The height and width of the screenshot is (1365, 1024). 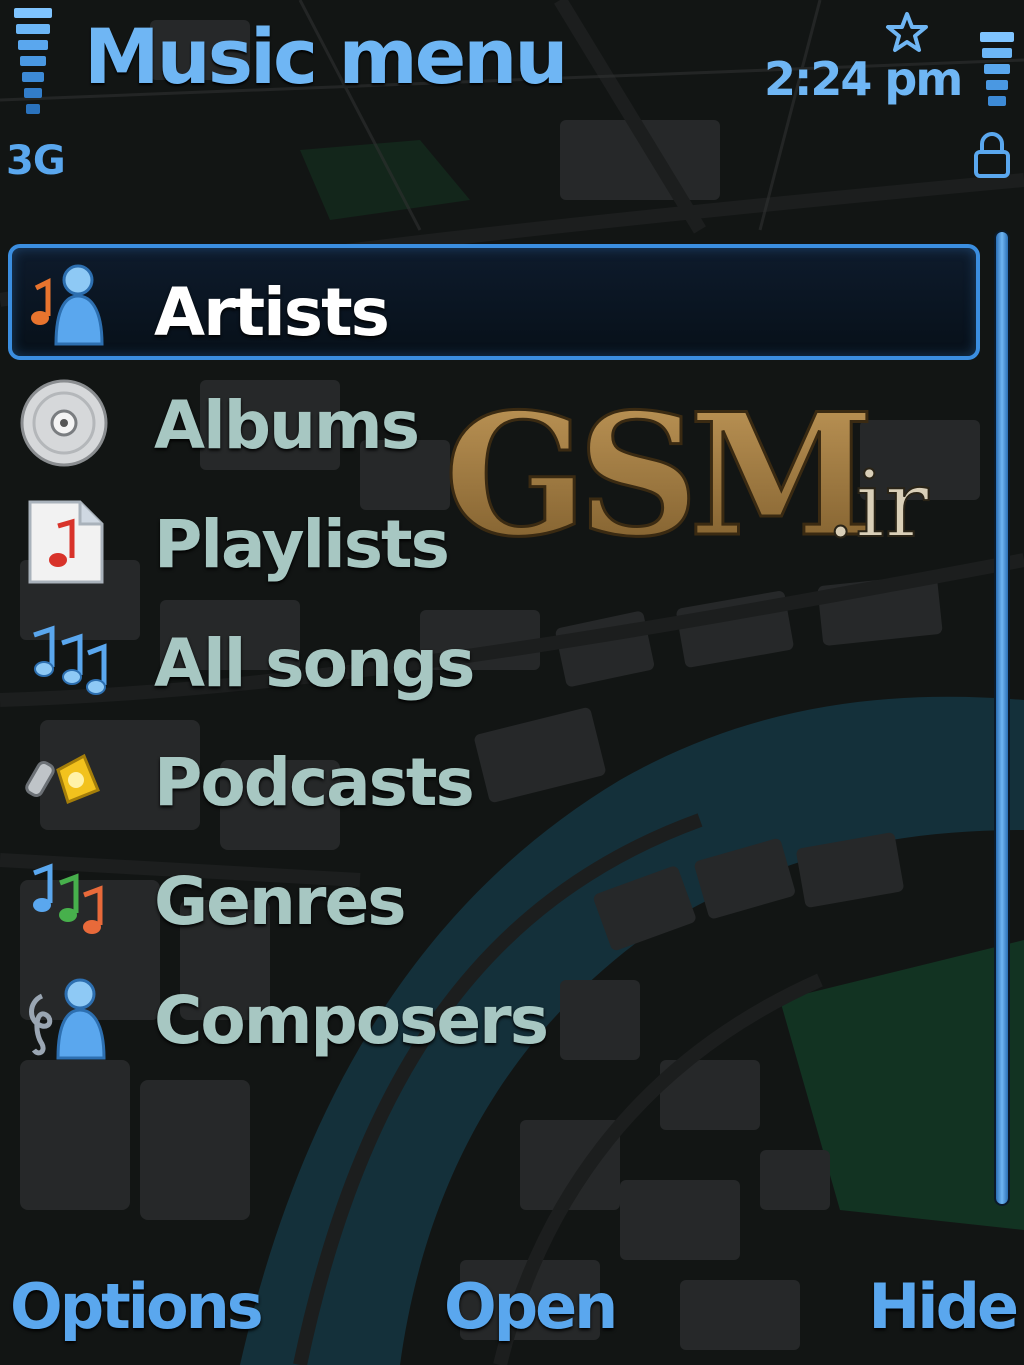 What do you see at coordinates (351, 1020) in the screenshot?
I see `menu-item-label: Composers` at bounding box center [351, 1020].